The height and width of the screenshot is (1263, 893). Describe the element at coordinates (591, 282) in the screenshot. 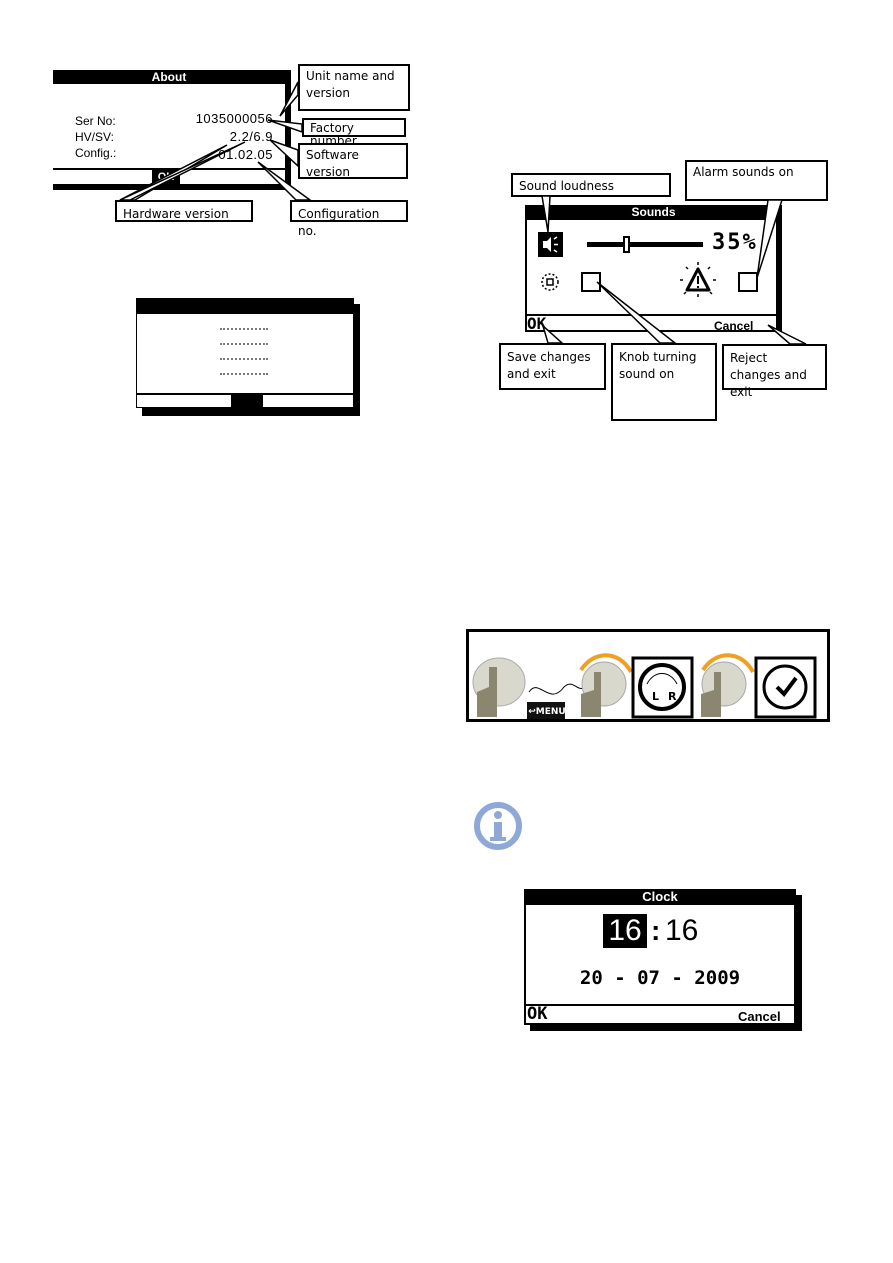

I see `knob-sound-checkbox` at that location.